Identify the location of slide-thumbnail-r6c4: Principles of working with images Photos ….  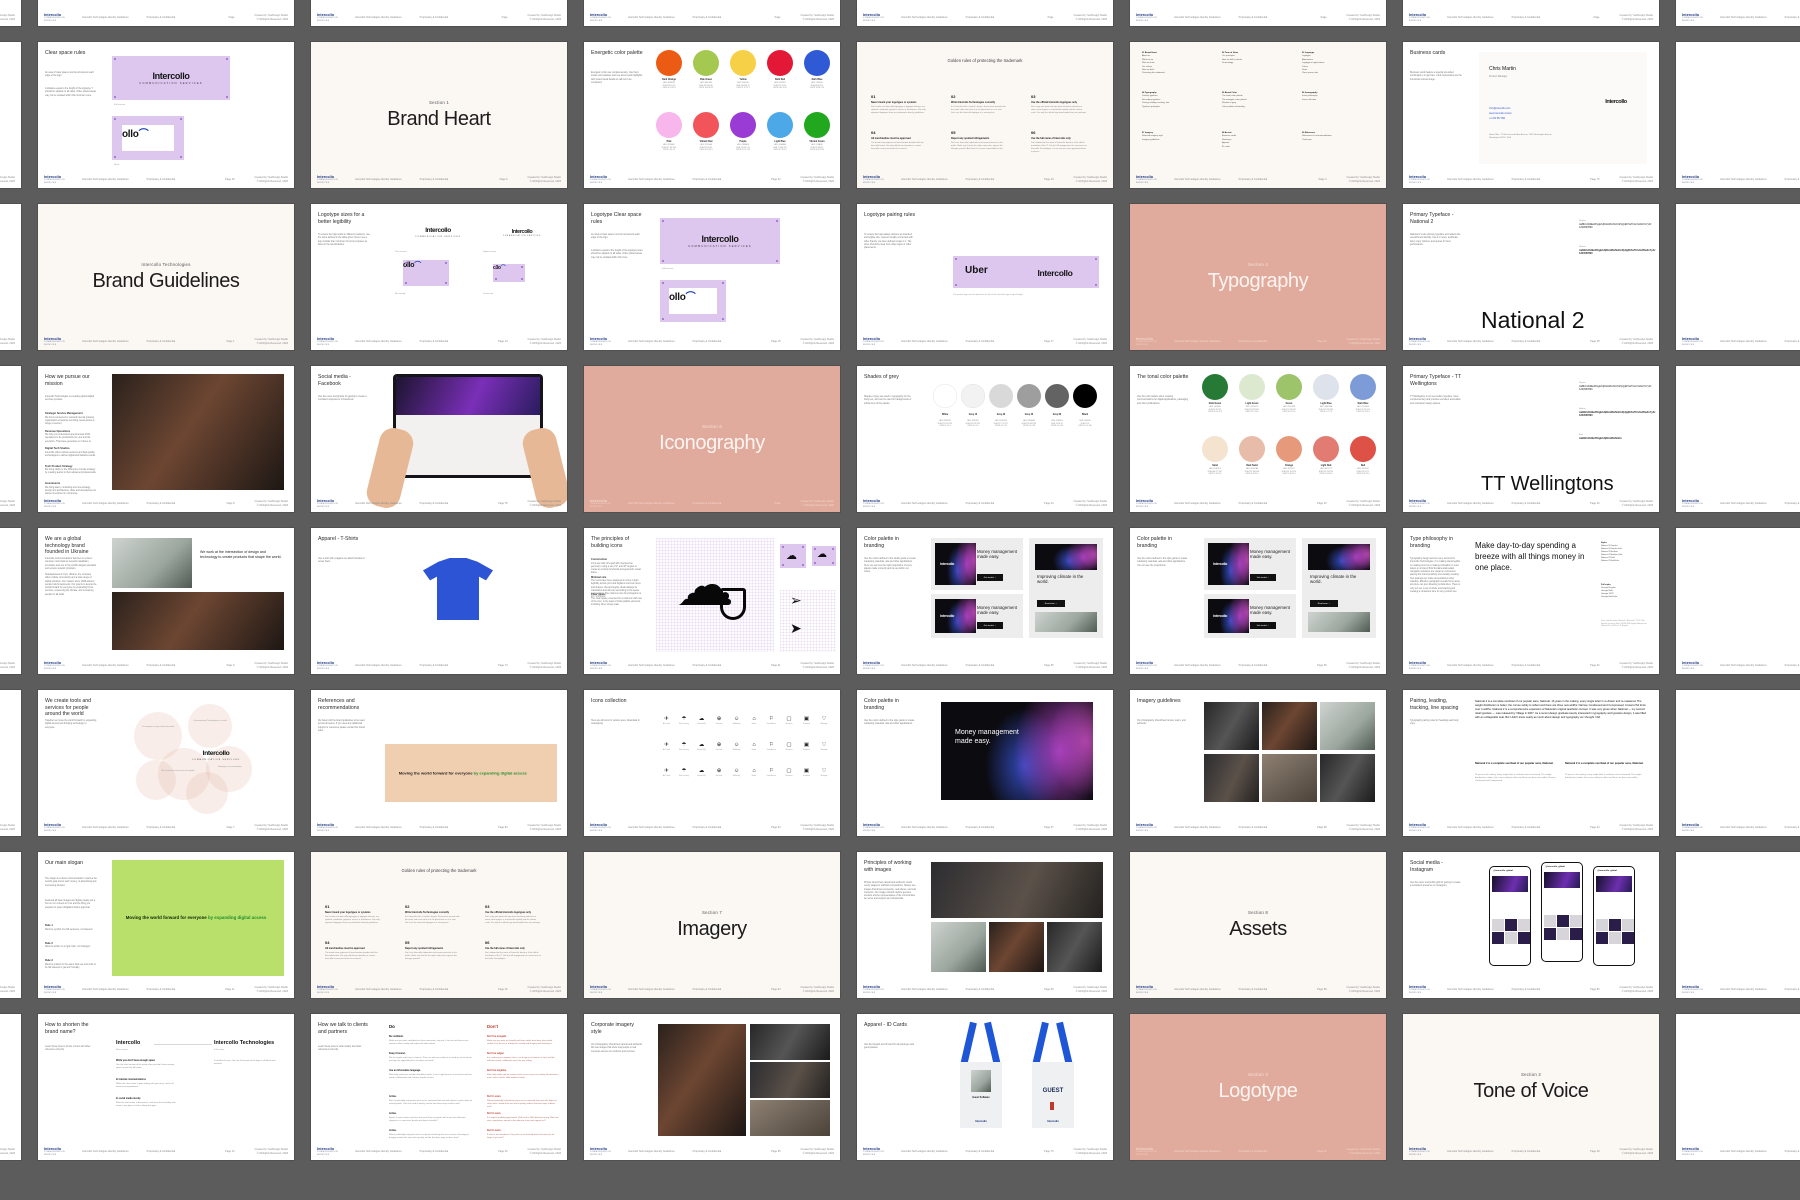
(985, 925).